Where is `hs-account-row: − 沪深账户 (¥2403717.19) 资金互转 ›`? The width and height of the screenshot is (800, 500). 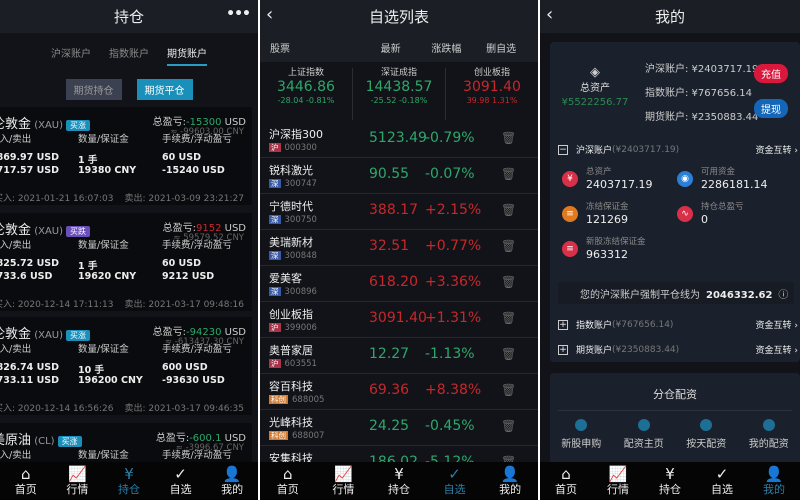 hs-account-row: − 沪深账户 (¥2403717.19) 资金互转 › is located at coordinates (678, 149).